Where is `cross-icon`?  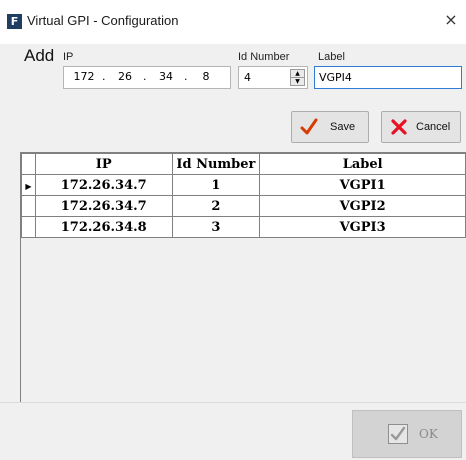
cross-icon is located at coordinates (399, 129).